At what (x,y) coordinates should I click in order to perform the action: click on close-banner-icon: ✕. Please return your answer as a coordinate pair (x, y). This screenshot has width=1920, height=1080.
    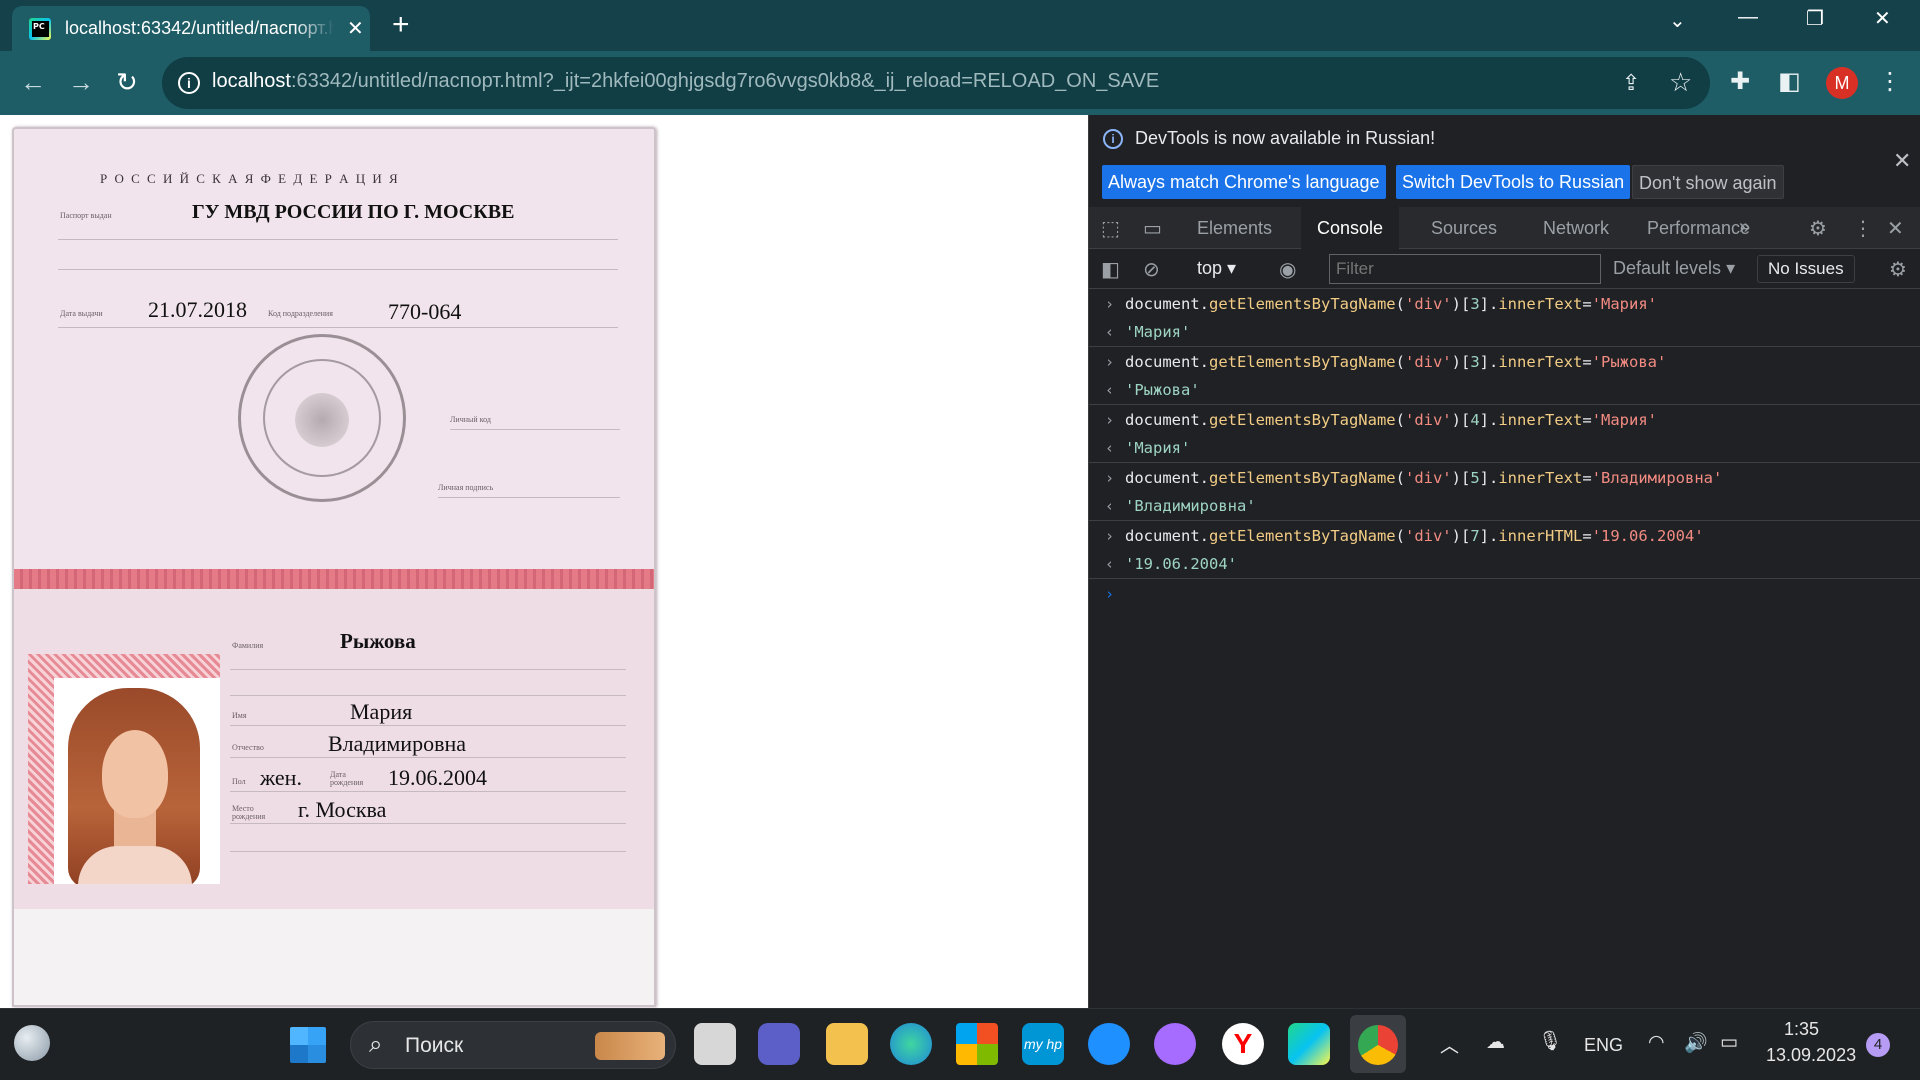
    Looking at the image, I should click on (1902, 161).